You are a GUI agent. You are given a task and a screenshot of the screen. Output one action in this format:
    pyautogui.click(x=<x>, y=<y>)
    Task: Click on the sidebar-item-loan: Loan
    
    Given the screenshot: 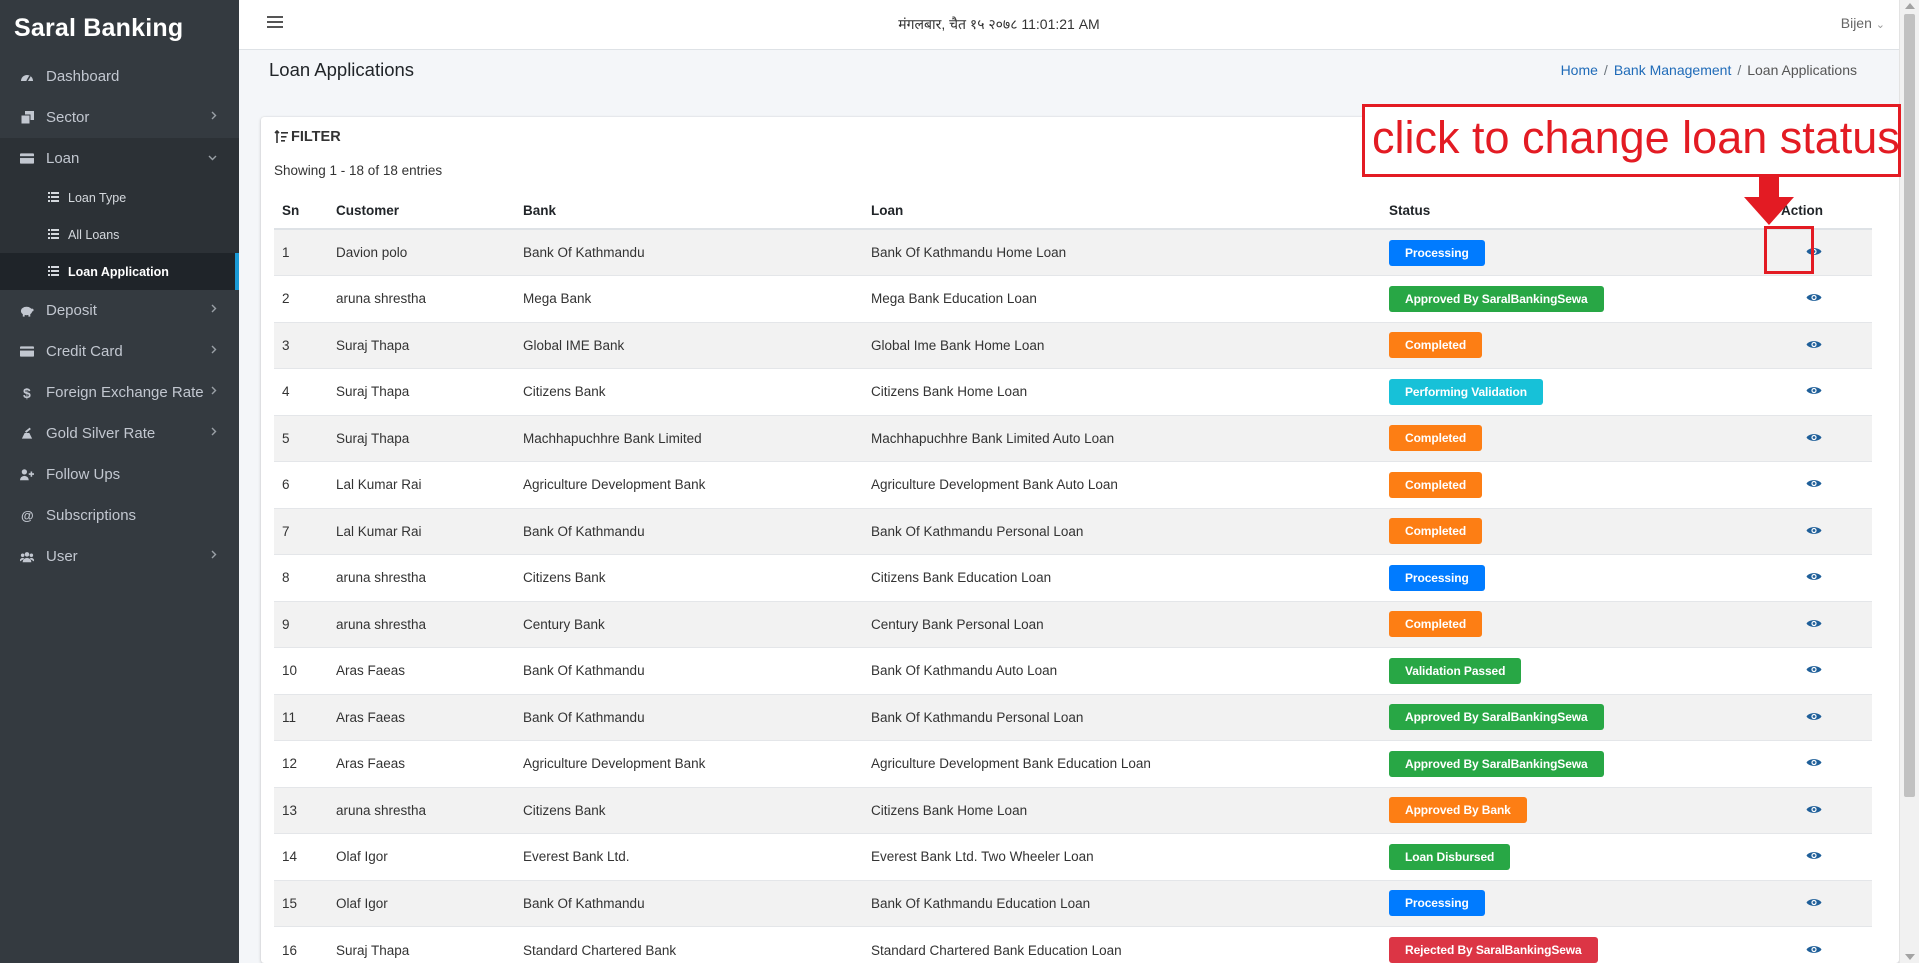 What is the action you would take?
    pyautogui.click(x=119, y=158)
    